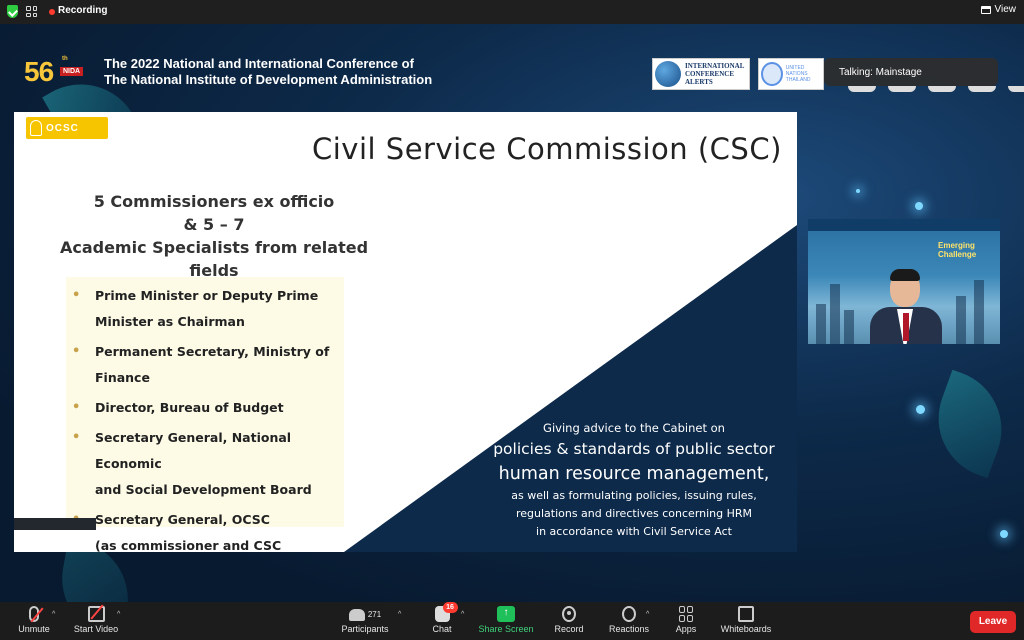 This screenshot has height=640, width=1024. What do you see at coordinates (634, 531) in the screenshot?
I see `advice-line: in accordance with Civil Service Act` at bounding box center [634, 531].